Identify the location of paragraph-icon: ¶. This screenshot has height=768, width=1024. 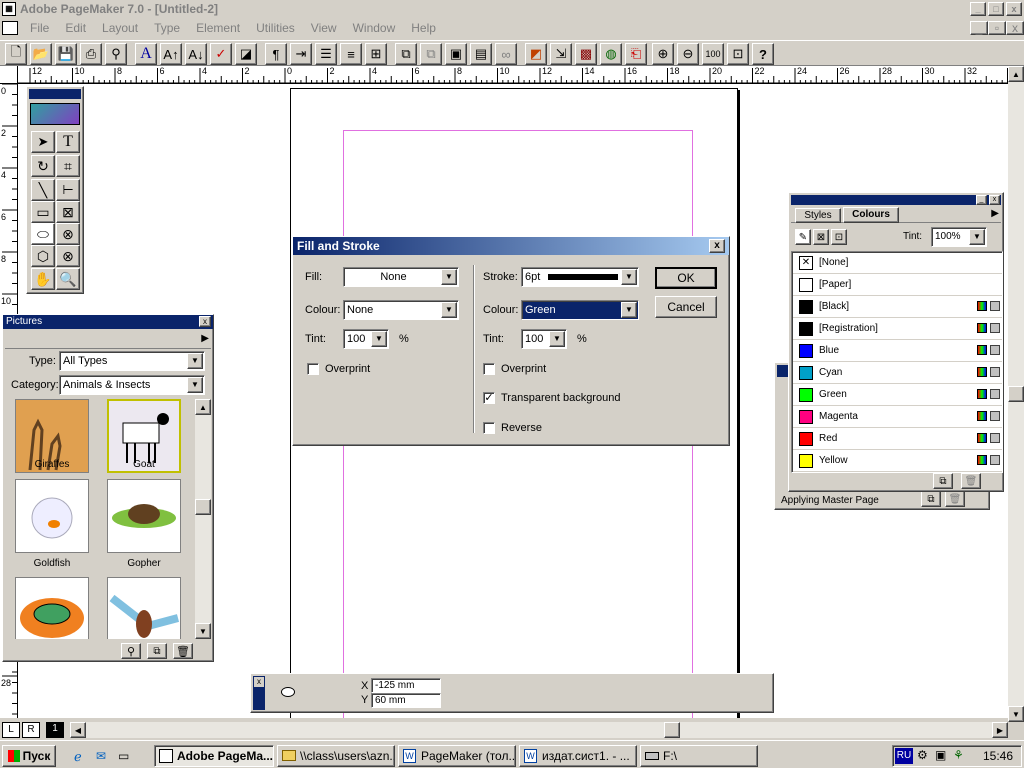
(276, 54).